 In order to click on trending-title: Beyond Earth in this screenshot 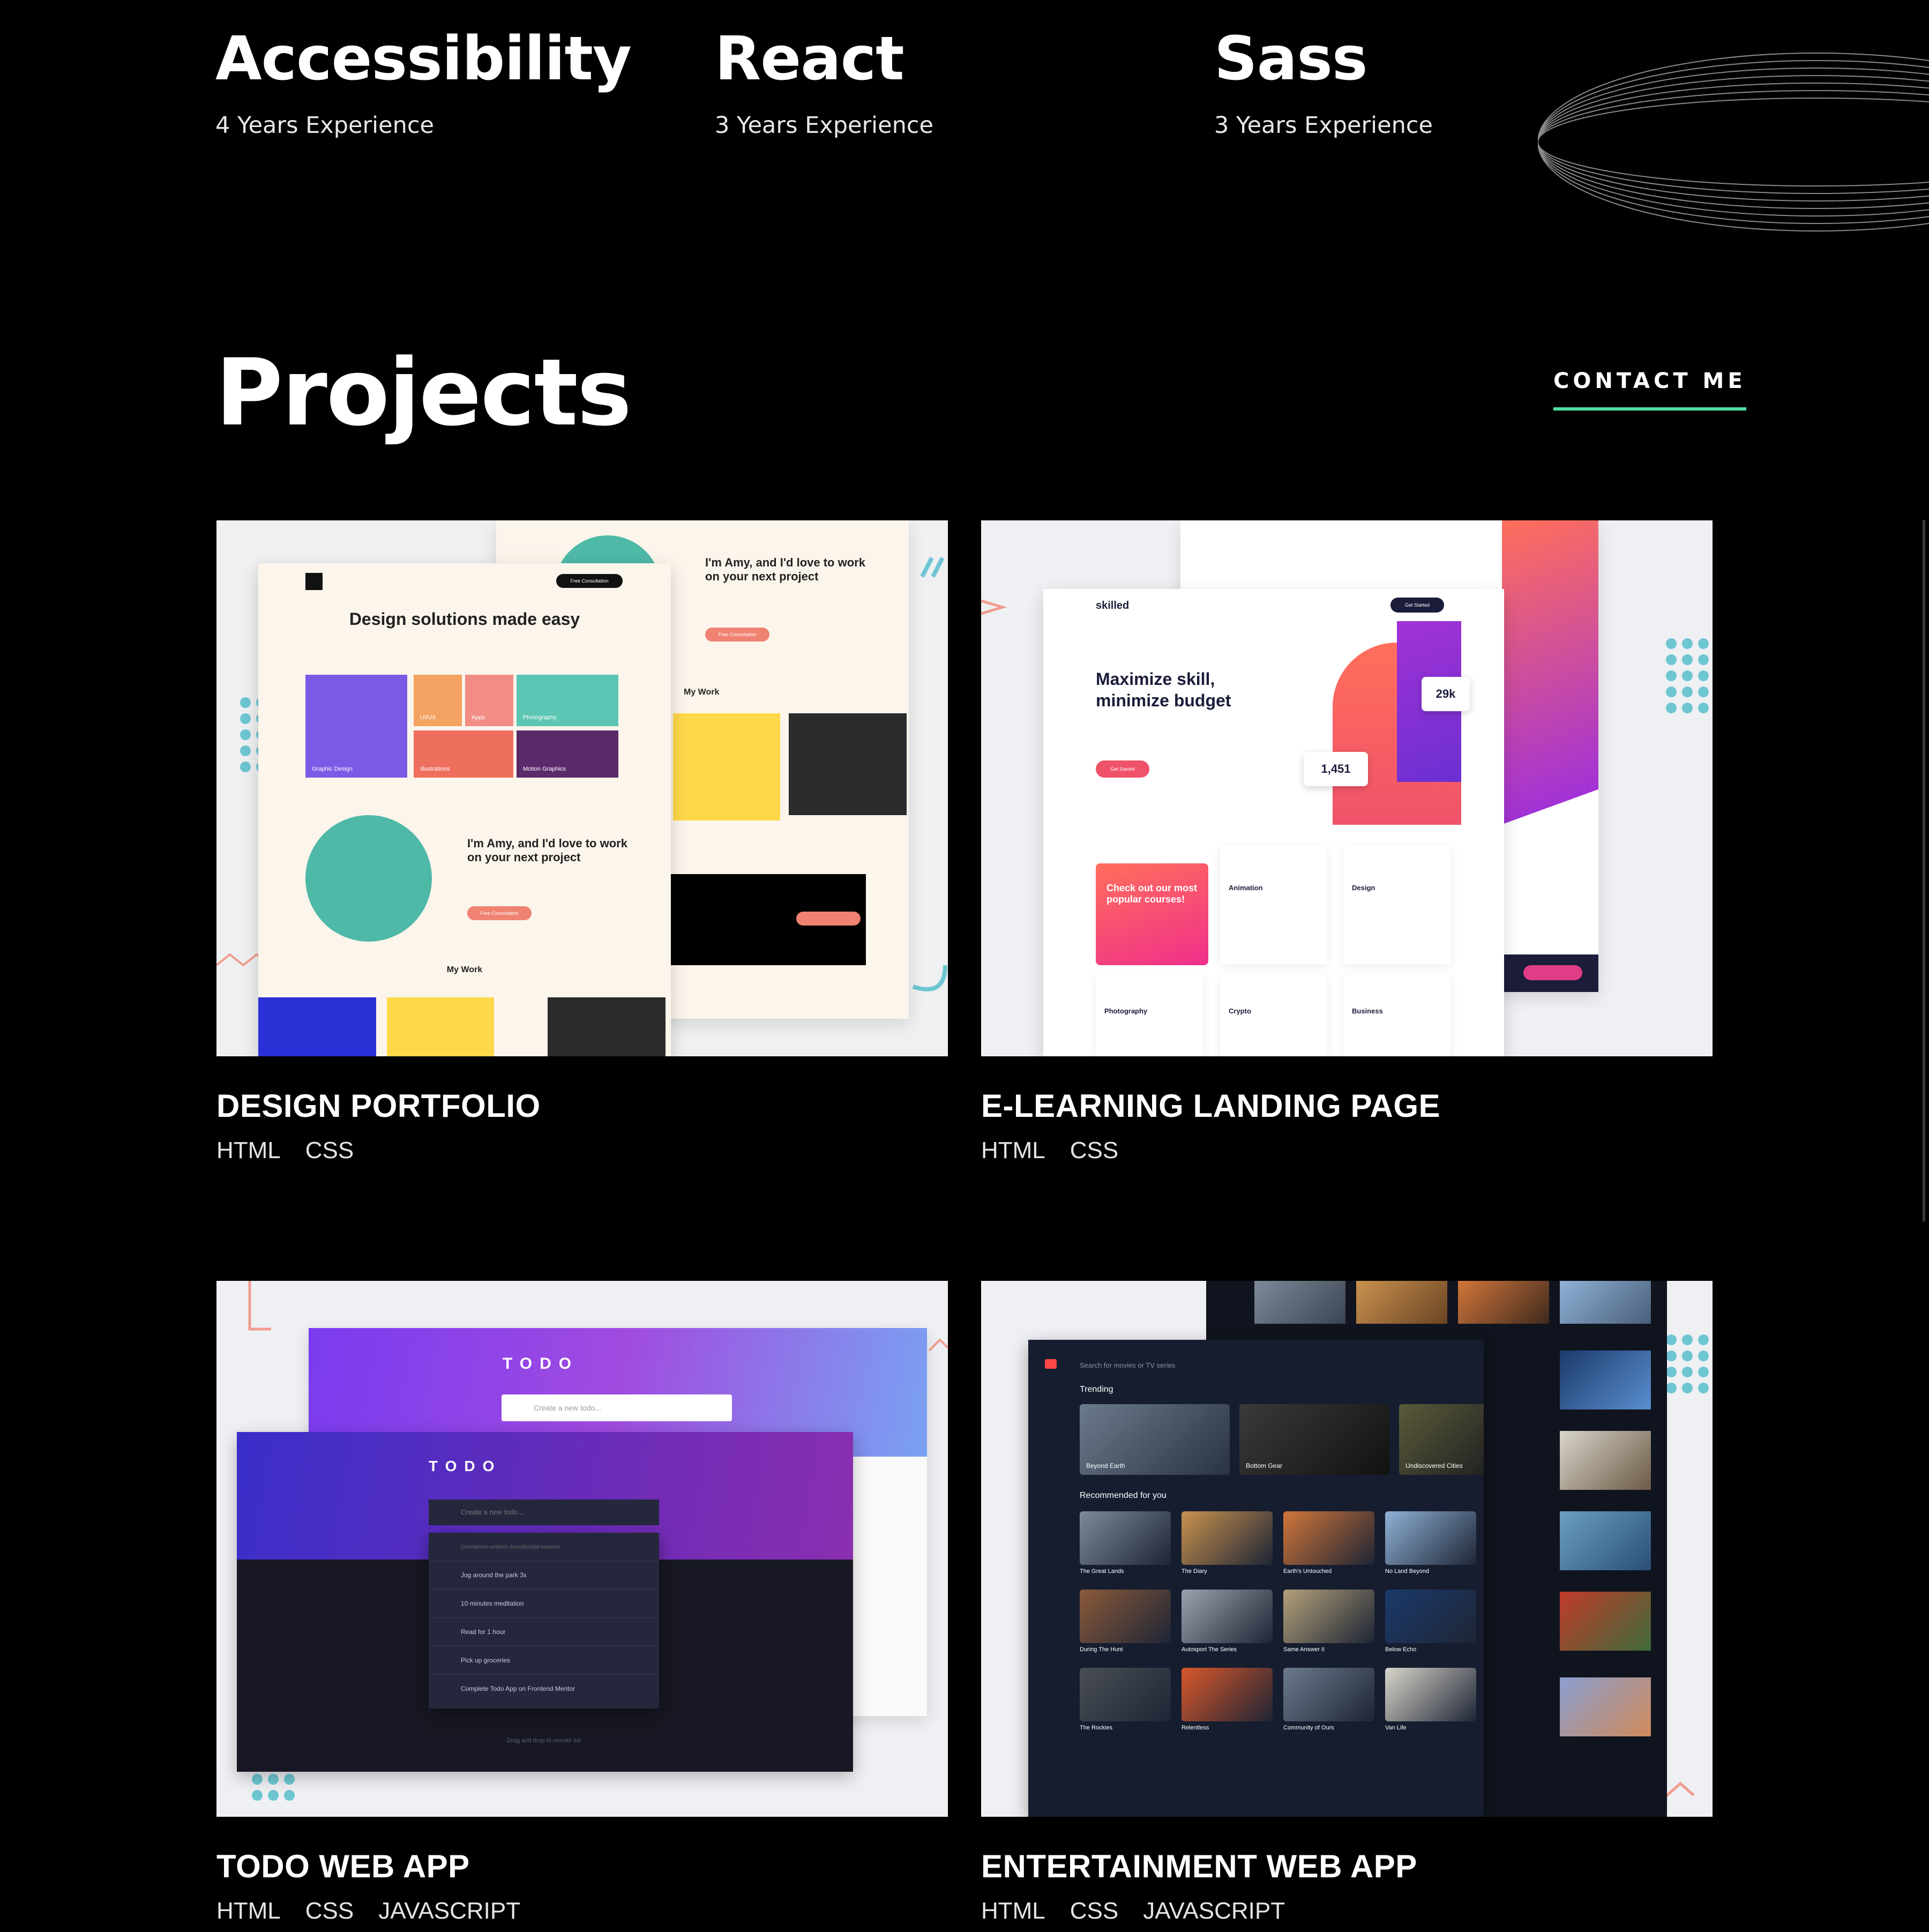, I will do `click(1106, 1465)`.